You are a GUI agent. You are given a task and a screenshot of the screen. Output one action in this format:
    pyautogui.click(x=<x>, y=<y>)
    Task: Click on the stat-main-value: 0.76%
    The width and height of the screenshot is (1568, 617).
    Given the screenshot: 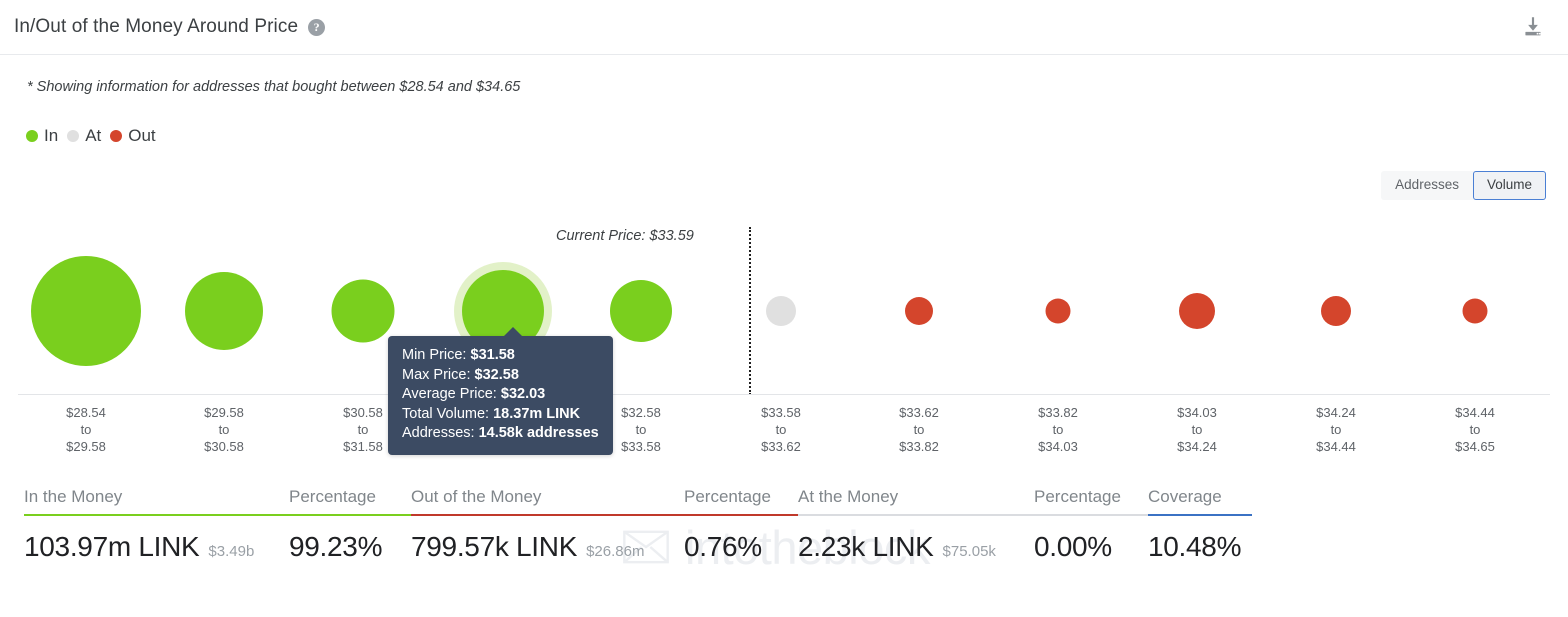 What is the action you would take?
    pyautogui.click(x=723, y=546)
    